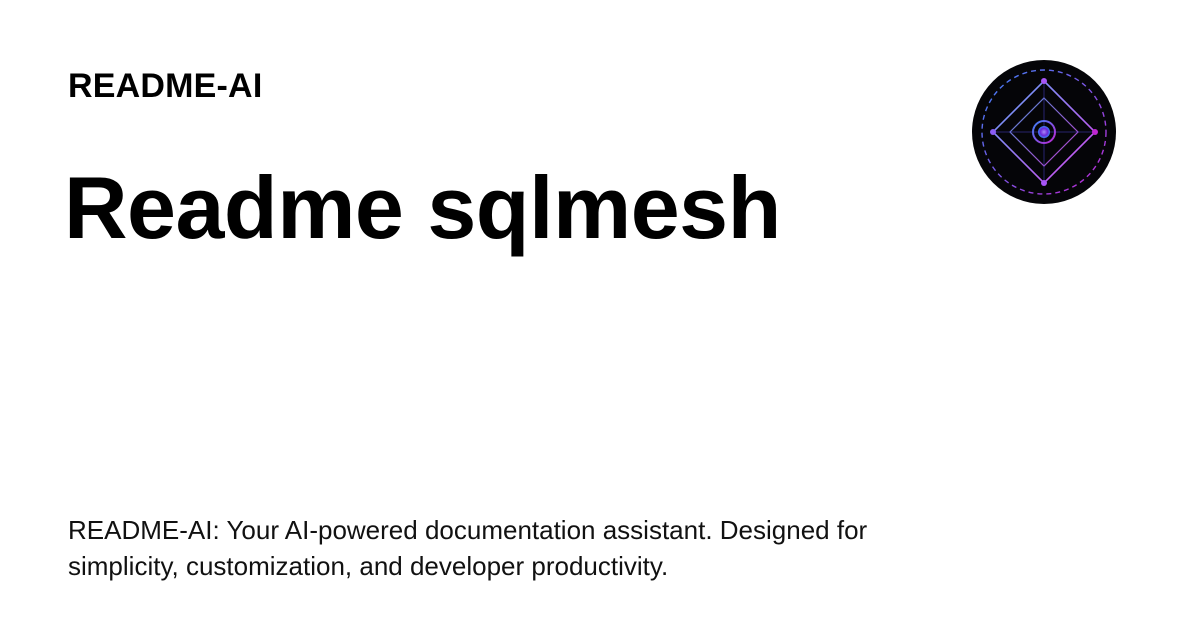  I want to click on page-title: Readme sqlmesh, so click(422, 207).